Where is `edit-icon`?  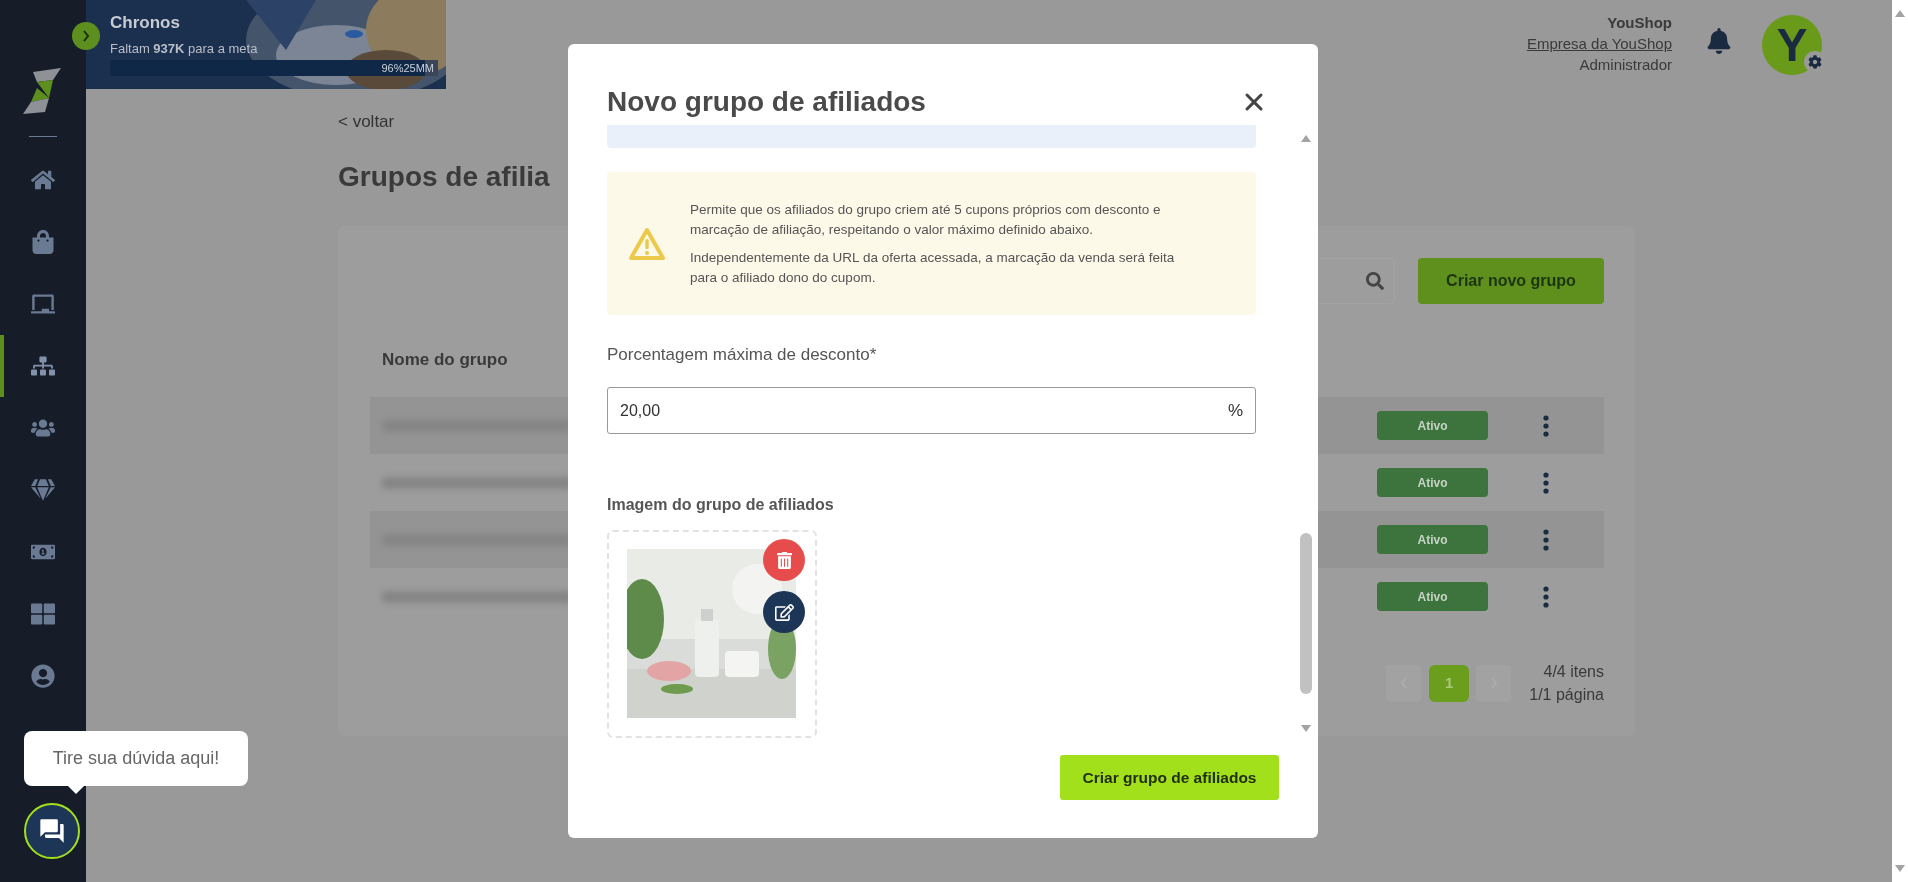 edit-icon is located at coordinates (784, 612).